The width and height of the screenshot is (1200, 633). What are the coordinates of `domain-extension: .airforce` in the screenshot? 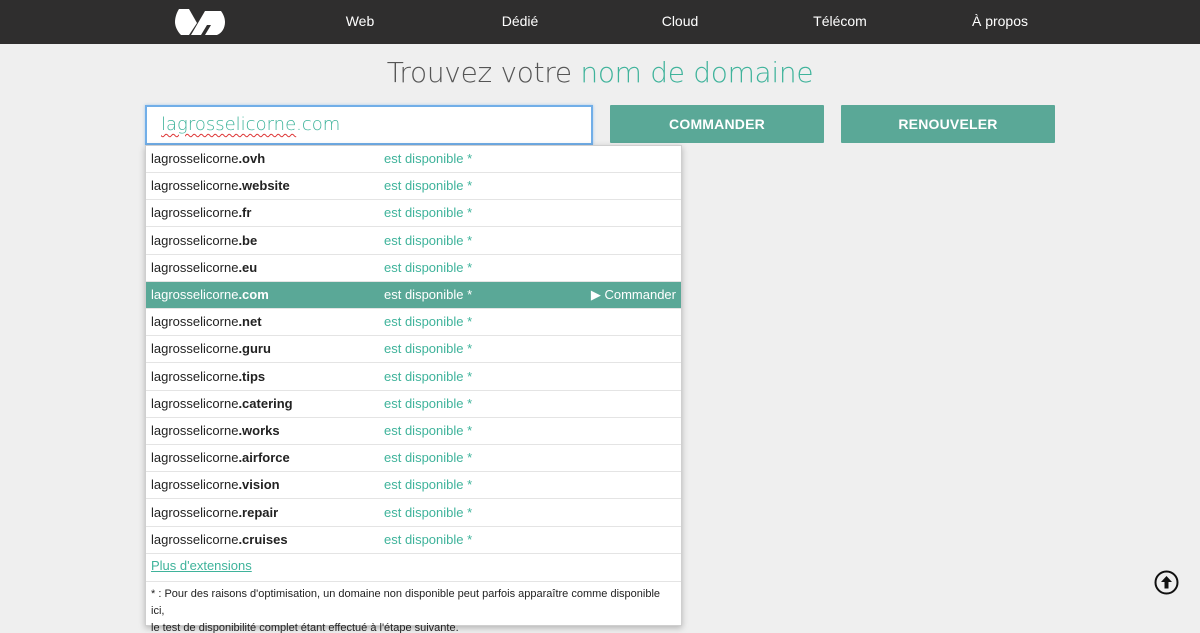 It's located at (264, 458).